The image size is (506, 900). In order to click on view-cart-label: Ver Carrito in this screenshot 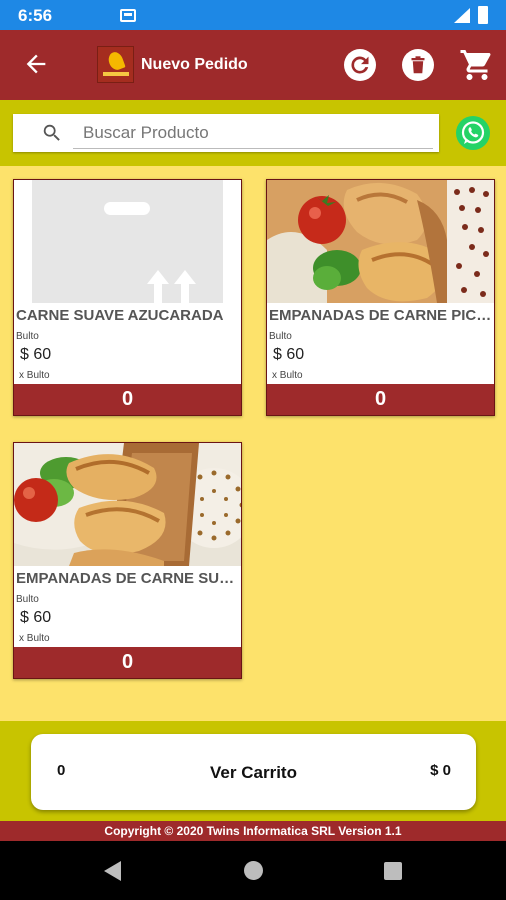, I will do `click(253, 772)`.